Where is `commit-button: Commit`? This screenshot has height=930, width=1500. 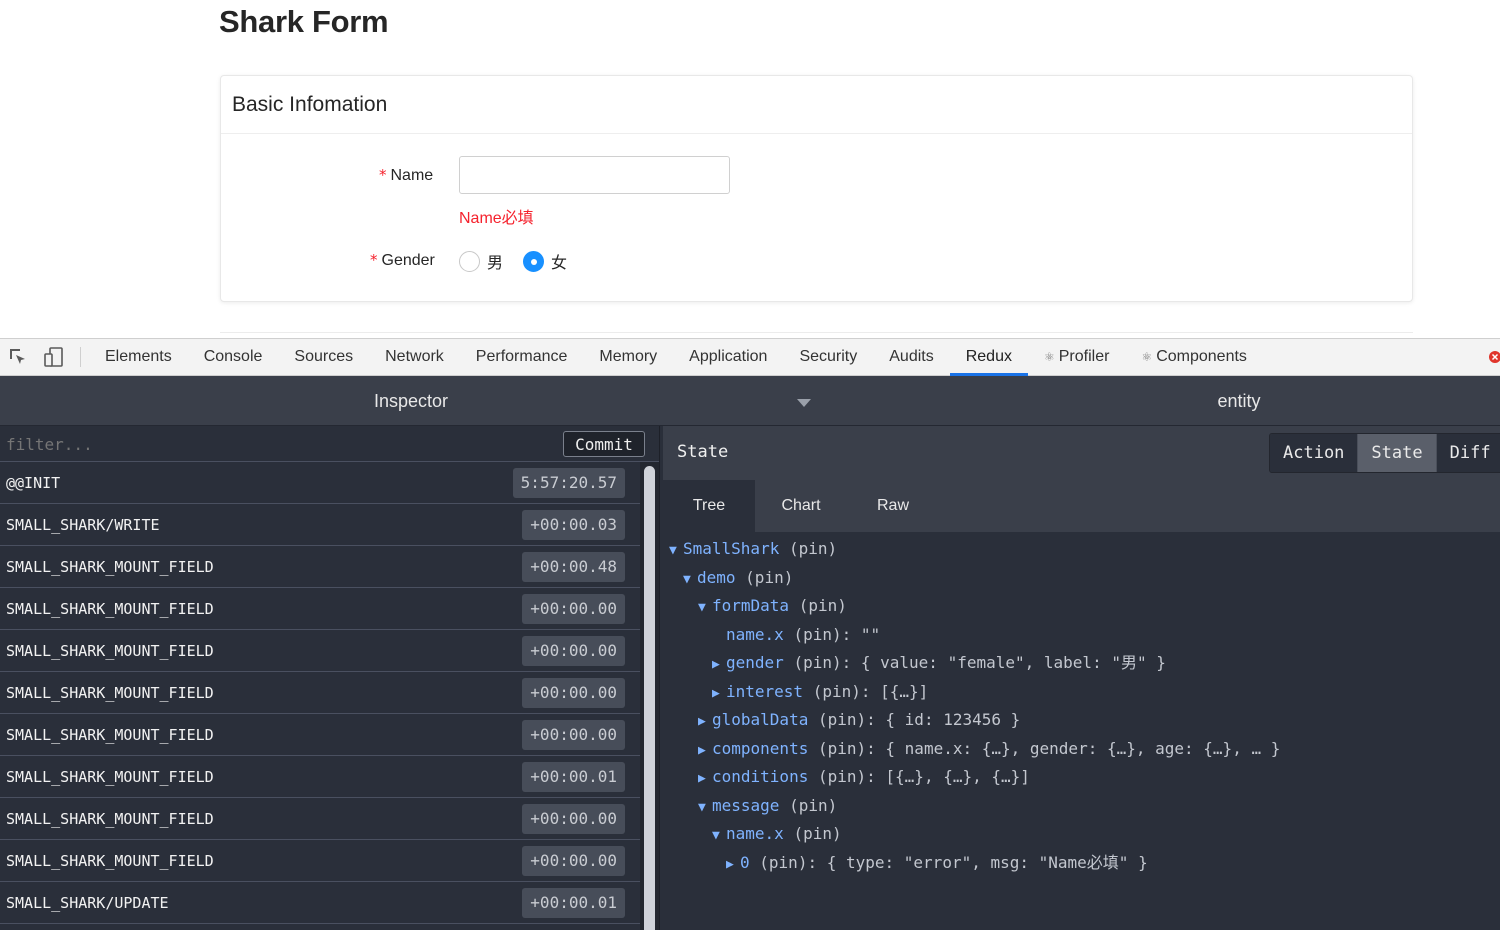 commit-button: Commit is located at coordinates (604, 444).